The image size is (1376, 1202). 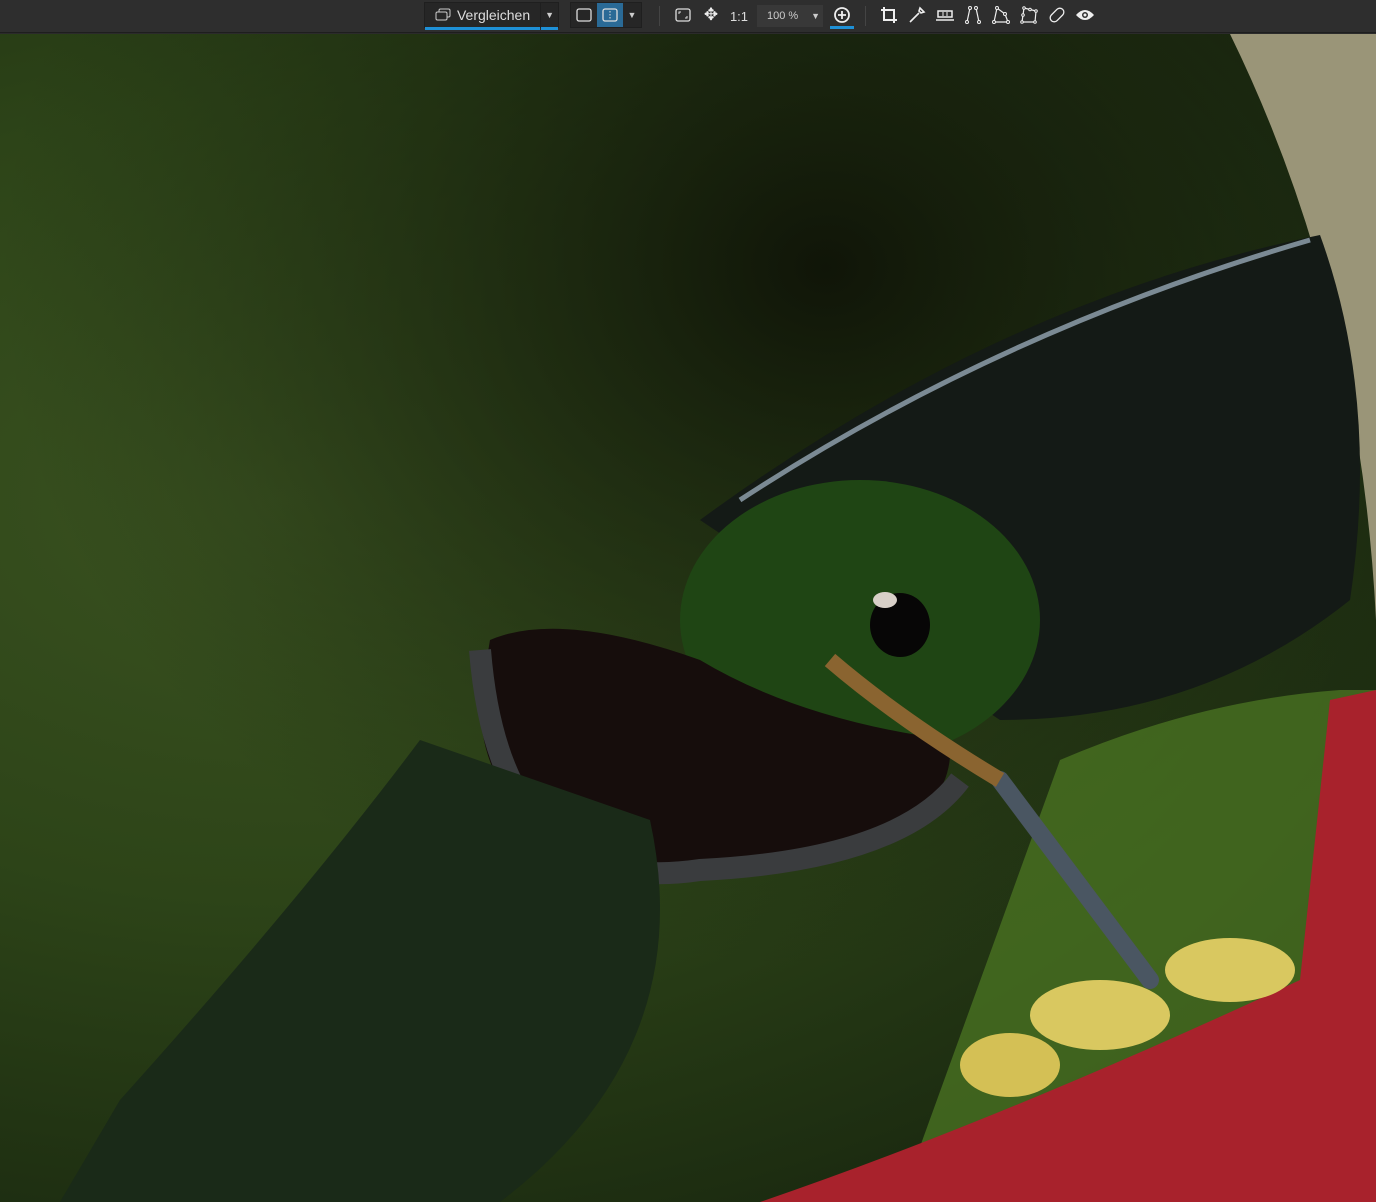 I want to click on view-mode-dropdown: ▼, so click(x=632, y=15).